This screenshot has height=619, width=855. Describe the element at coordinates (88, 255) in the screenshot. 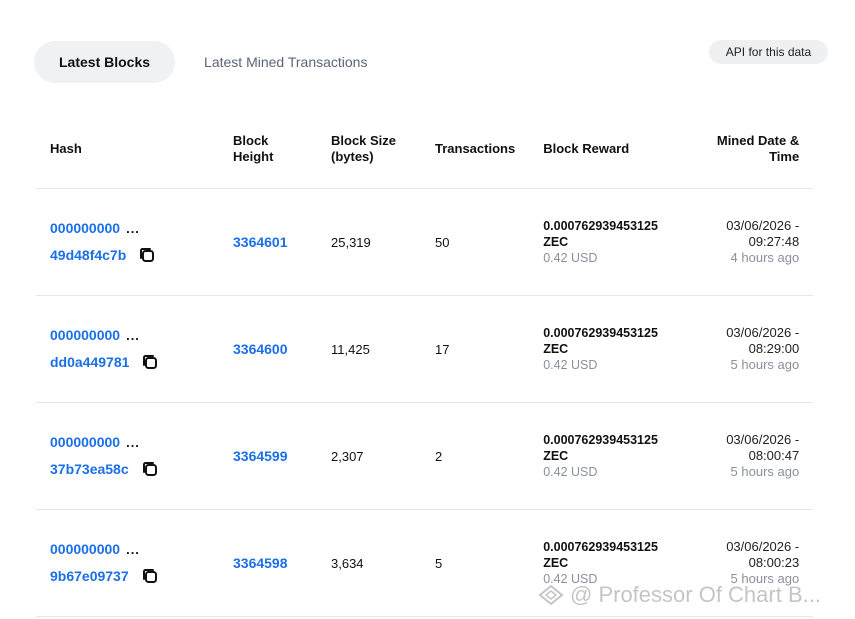

I see `hash-suffix-link: 49d48f4c7b` at that location.